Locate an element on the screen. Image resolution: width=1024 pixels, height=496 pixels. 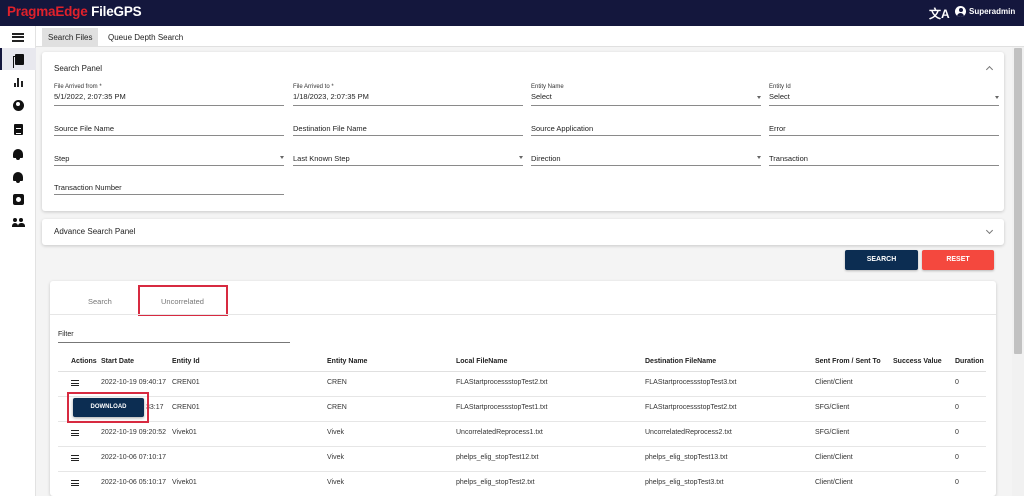
search-button: SEARCH is located at coordinates (881, 260).